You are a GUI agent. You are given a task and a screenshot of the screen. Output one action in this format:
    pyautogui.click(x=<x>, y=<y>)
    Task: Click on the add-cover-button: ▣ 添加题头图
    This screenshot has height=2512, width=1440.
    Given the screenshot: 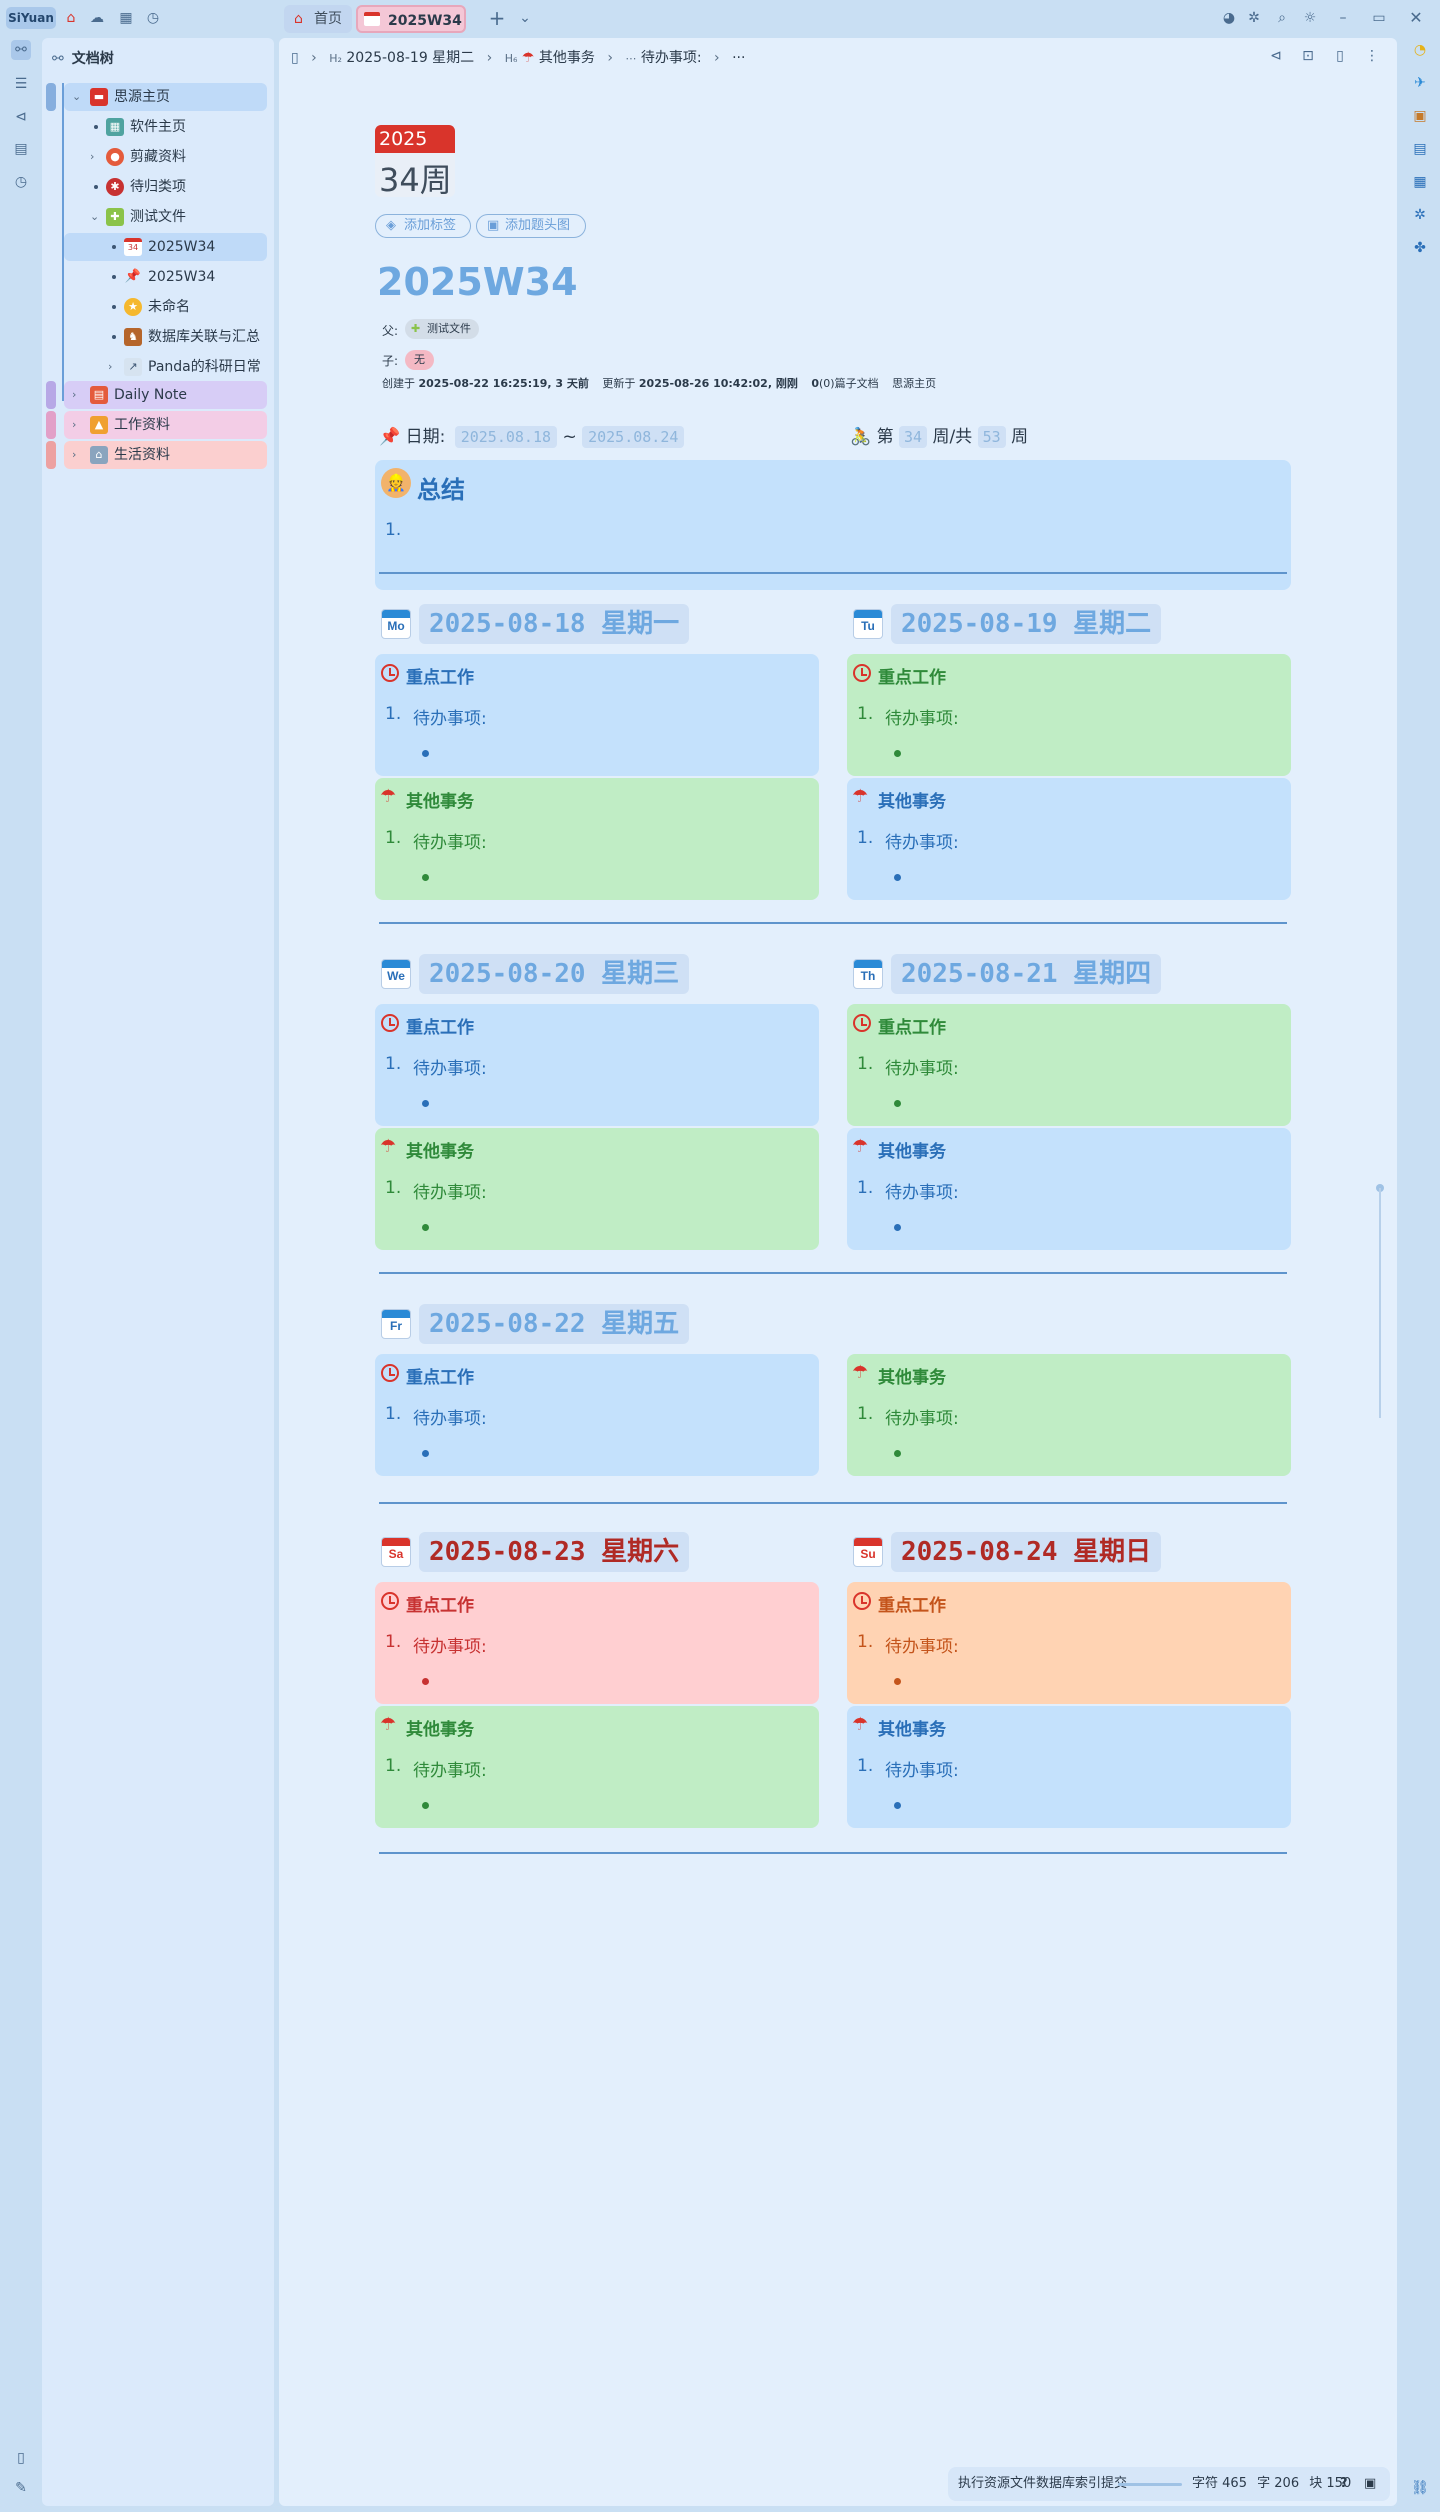 What is the action you would take?
    pyautogui.click(x=531, y=226)
    